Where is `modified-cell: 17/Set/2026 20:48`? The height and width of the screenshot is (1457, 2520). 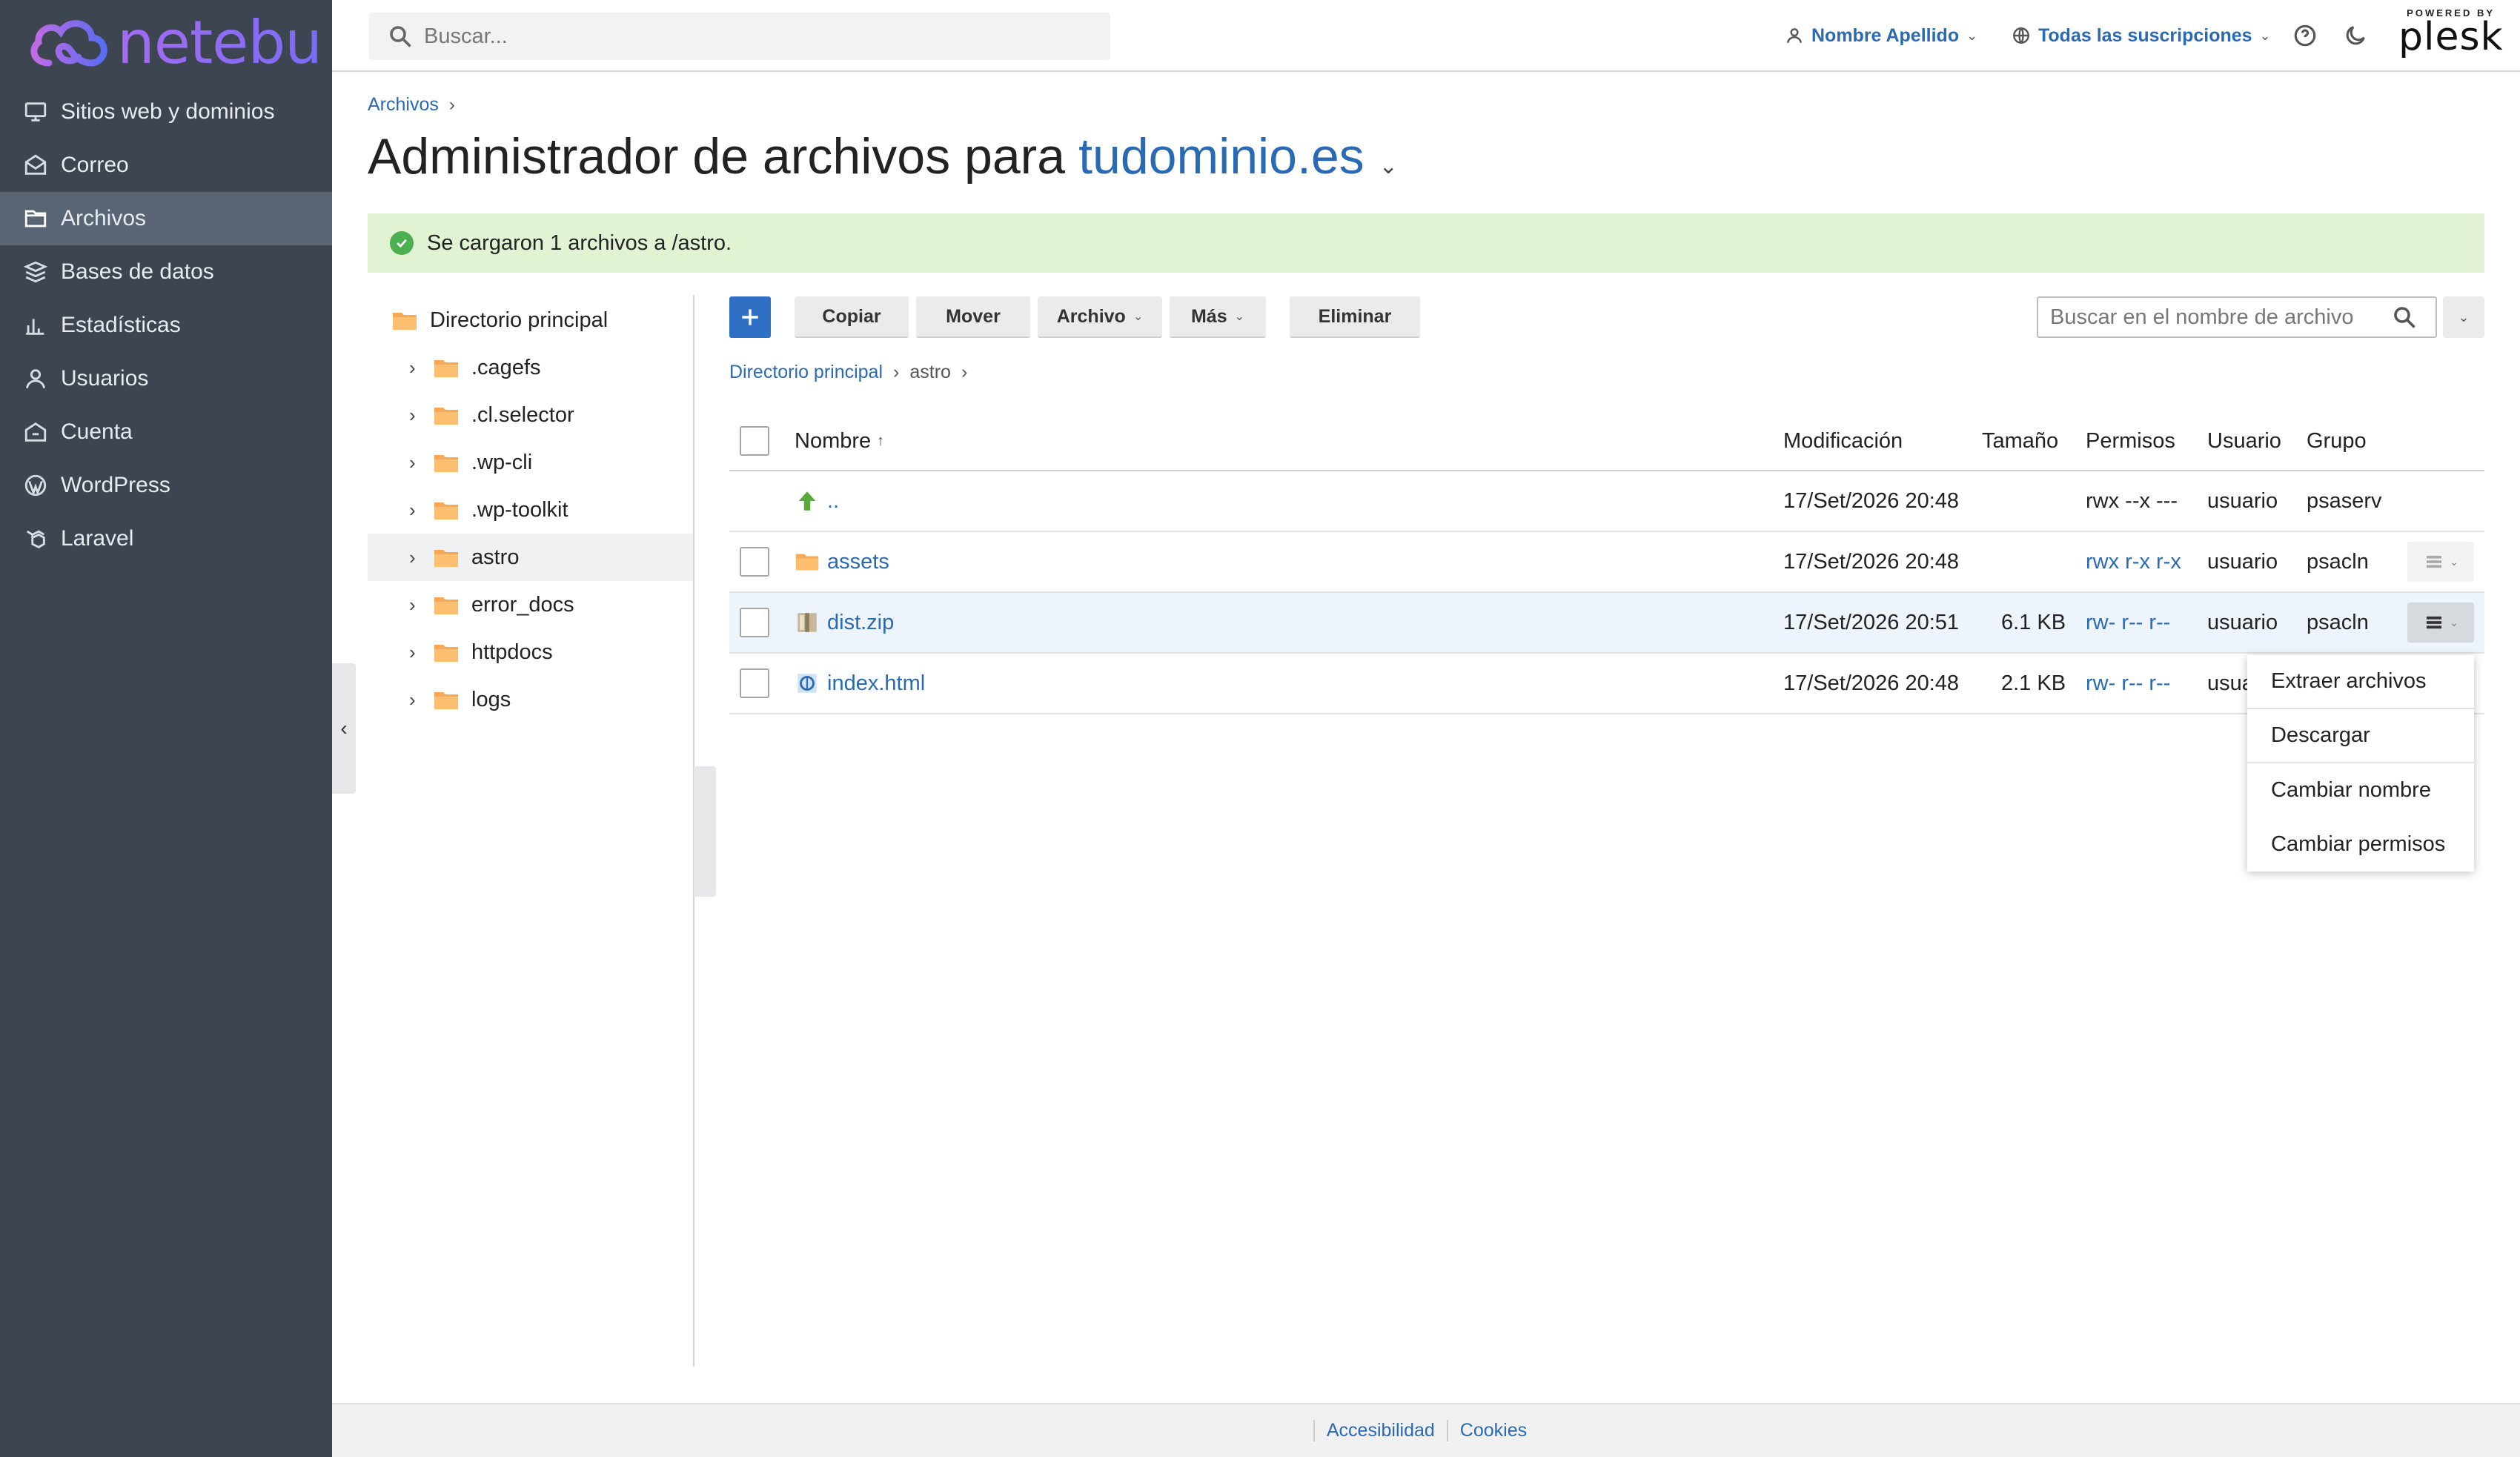 modified-cell: 17/Set/2026 20:48 is located at coordinates (1872, 683).